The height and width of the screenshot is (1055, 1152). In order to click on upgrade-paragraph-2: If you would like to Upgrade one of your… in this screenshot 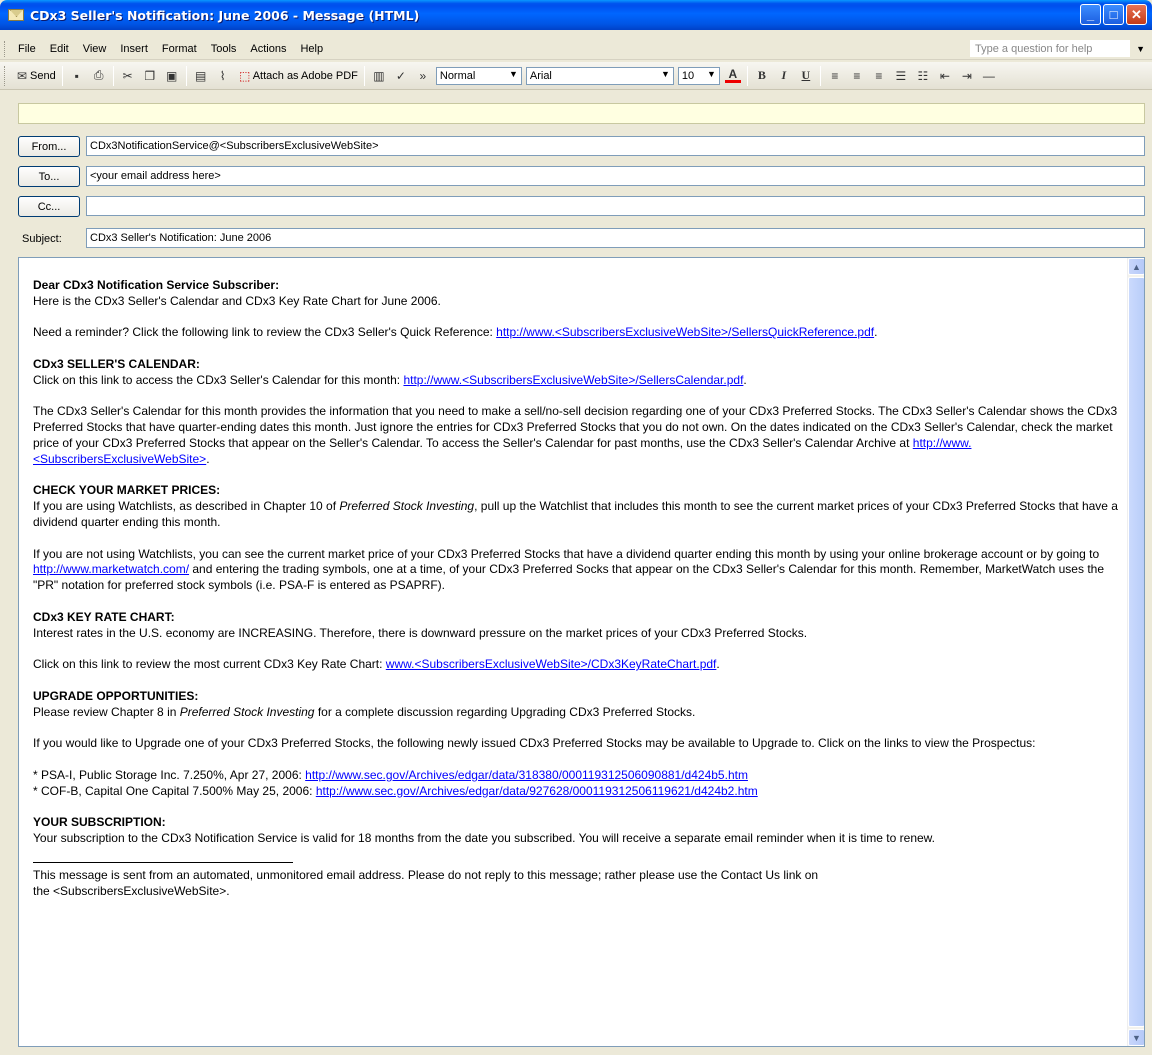, I will do `click(534, 743)`.